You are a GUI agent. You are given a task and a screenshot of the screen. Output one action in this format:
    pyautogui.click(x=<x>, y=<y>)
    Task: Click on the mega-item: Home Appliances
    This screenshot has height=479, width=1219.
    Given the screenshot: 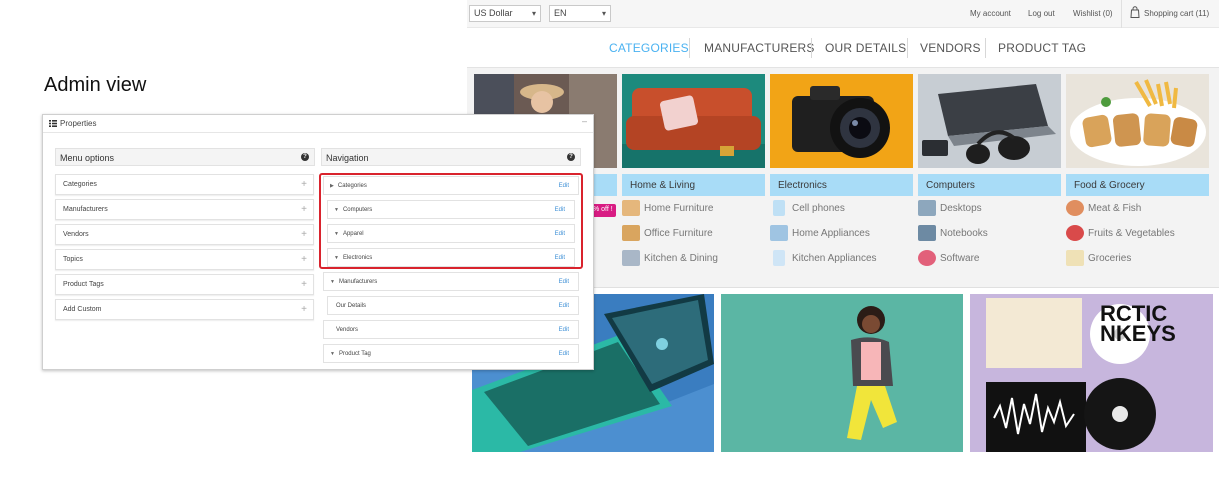 What is the action you would take?
    pyautogui.click(x=841, y=233)
    